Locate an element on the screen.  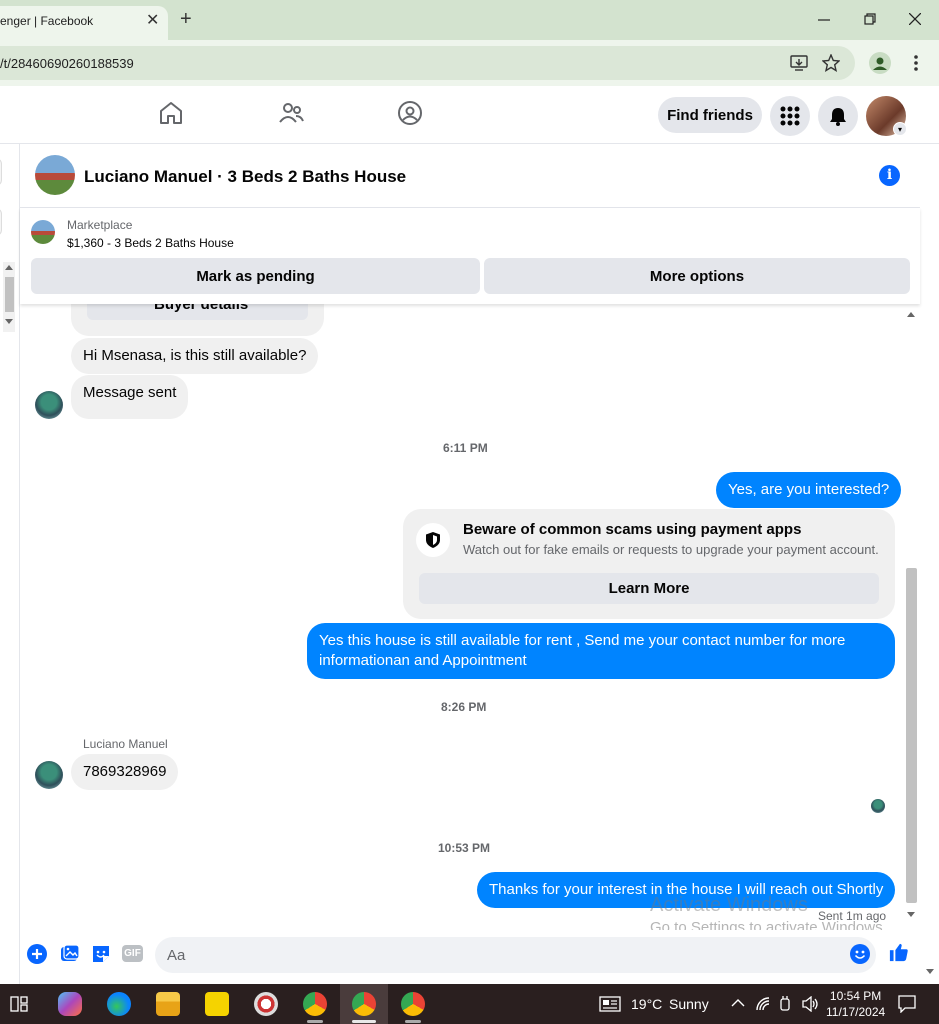
copilot-icon is located at coordinates (70, 1004).